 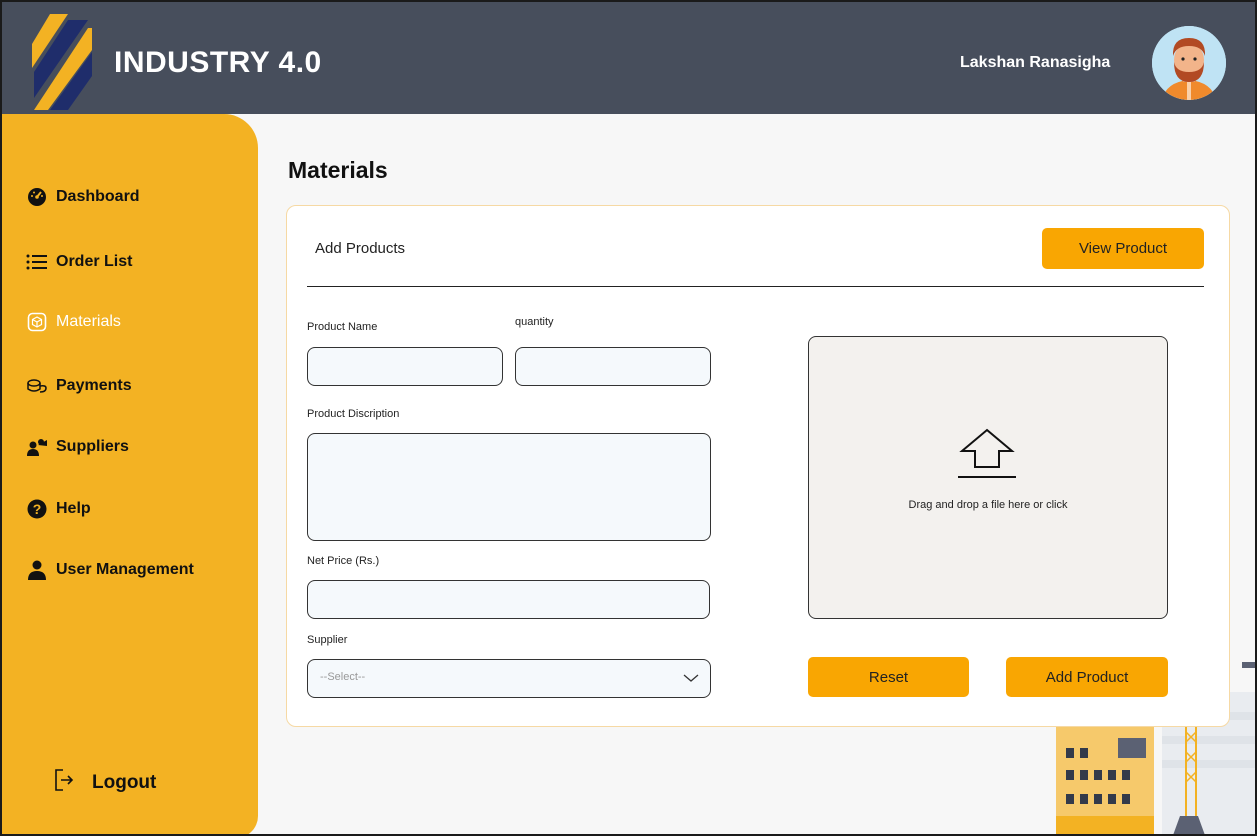 I want to click on sidebar-item-payments: Payments, so click(x=79, y=386).